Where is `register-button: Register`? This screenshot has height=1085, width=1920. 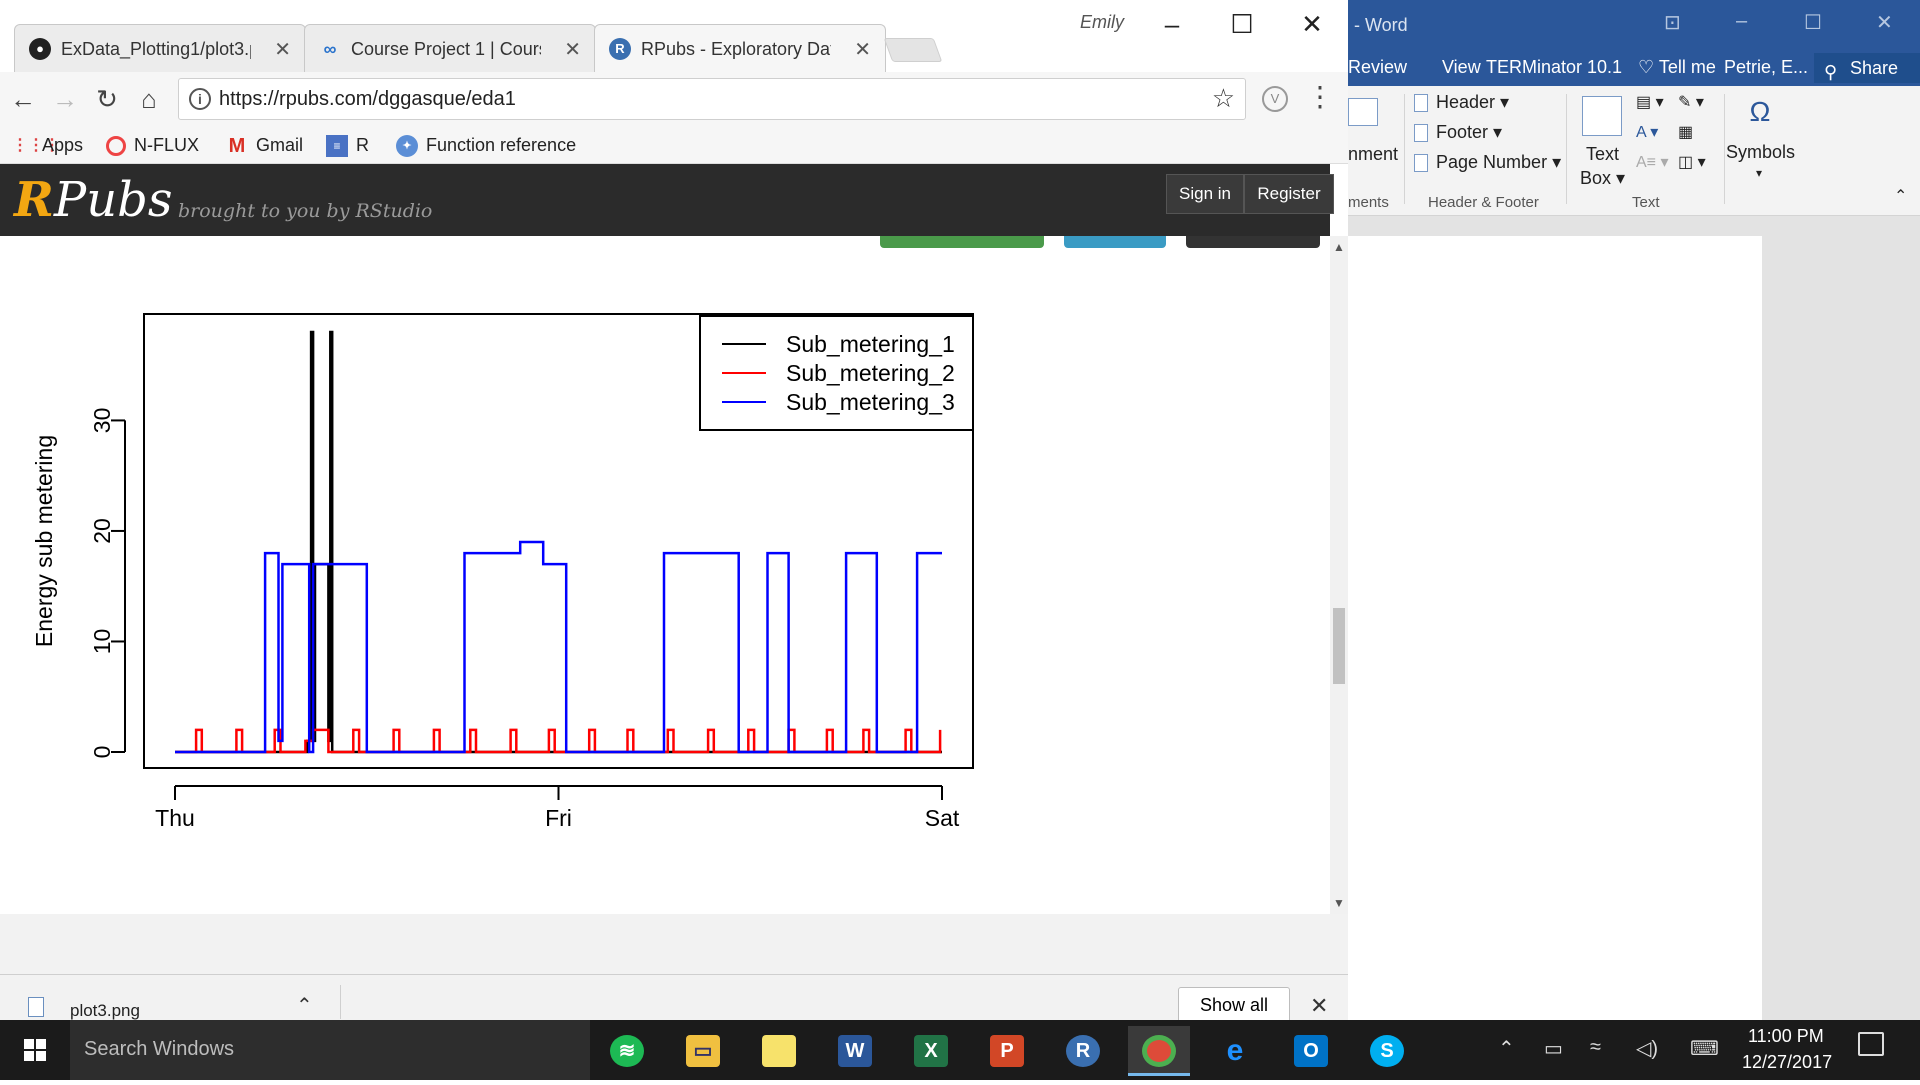 register-button: Register is located at coordinates (1289, 194).